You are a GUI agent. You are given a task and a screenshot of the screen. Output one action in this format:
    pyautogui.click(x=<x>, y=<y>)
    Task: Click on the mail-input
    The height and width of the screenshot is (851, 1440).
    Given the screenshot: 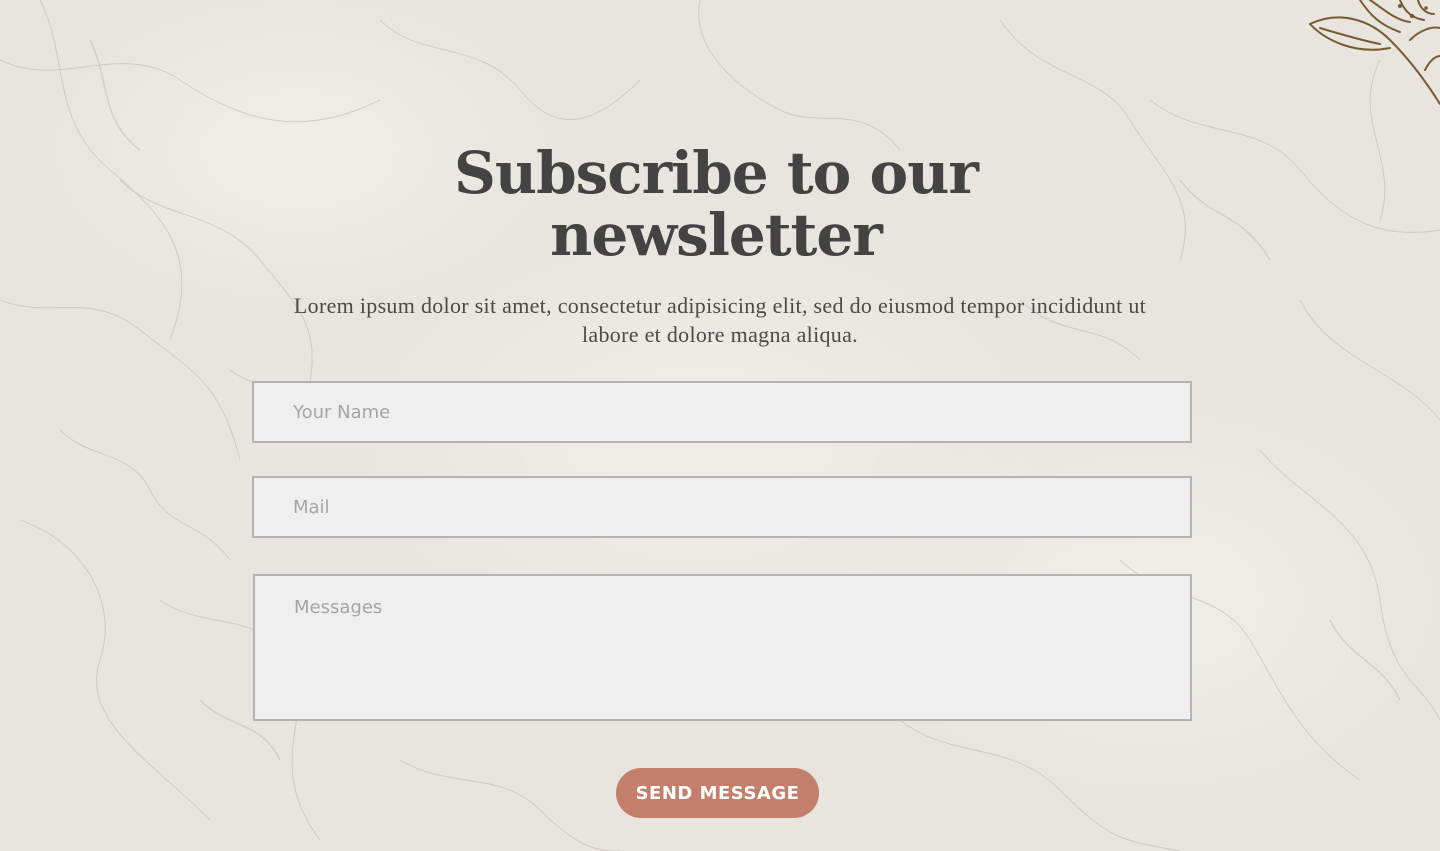 What is the action you would take?
    pyautogui.click(x=722, y=507)
    